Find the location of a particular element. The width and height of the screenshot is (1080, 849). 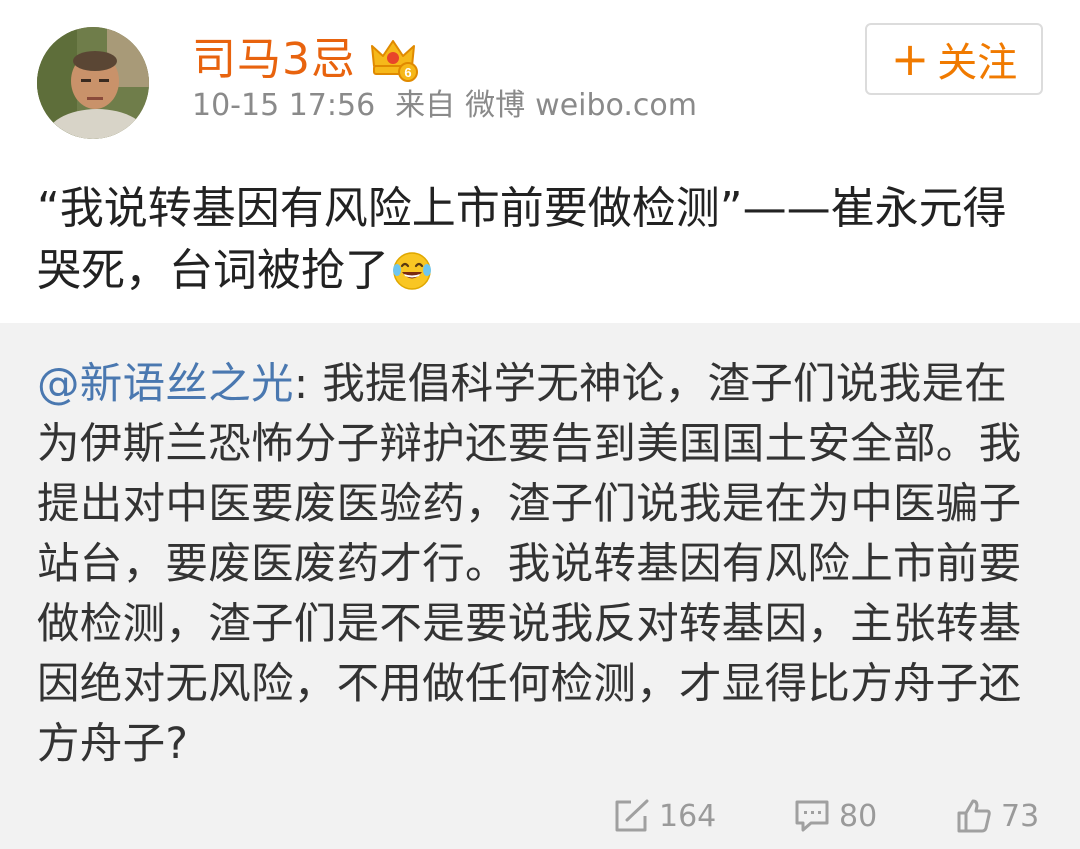

mention-link: @新语丝之光 is located at coordinates (165, 384).